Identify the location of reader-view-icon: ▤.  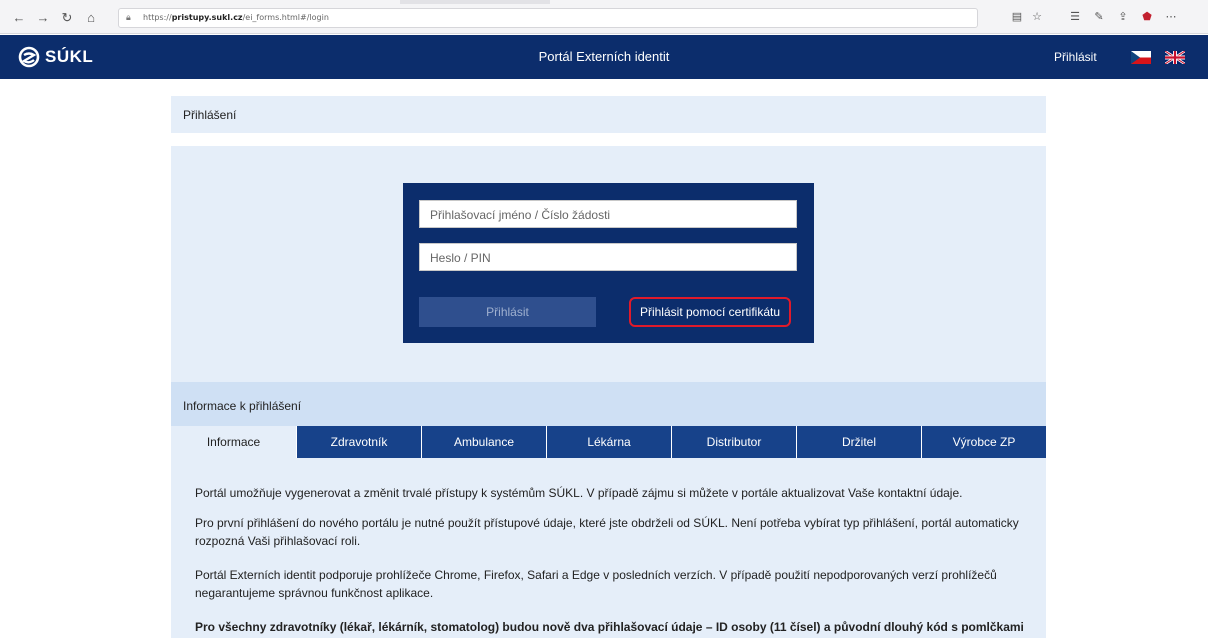
(1017, 16).